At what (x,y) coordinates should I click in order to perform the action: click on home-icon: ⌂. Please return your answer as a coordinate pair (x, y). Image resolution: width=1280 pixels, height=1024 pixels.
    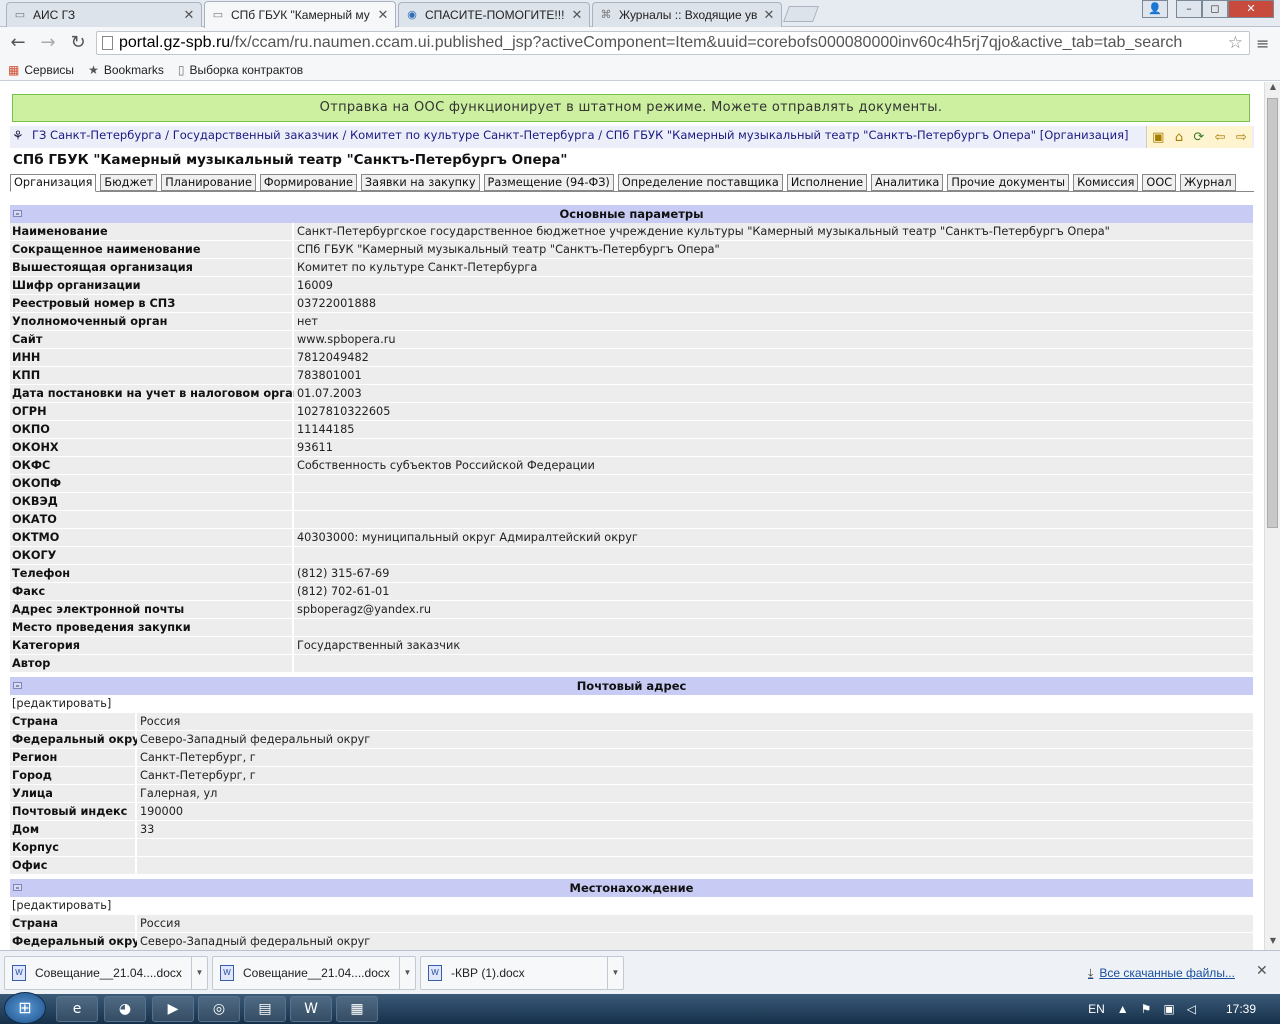
    Looking at the image, I should click on (1179, 137).